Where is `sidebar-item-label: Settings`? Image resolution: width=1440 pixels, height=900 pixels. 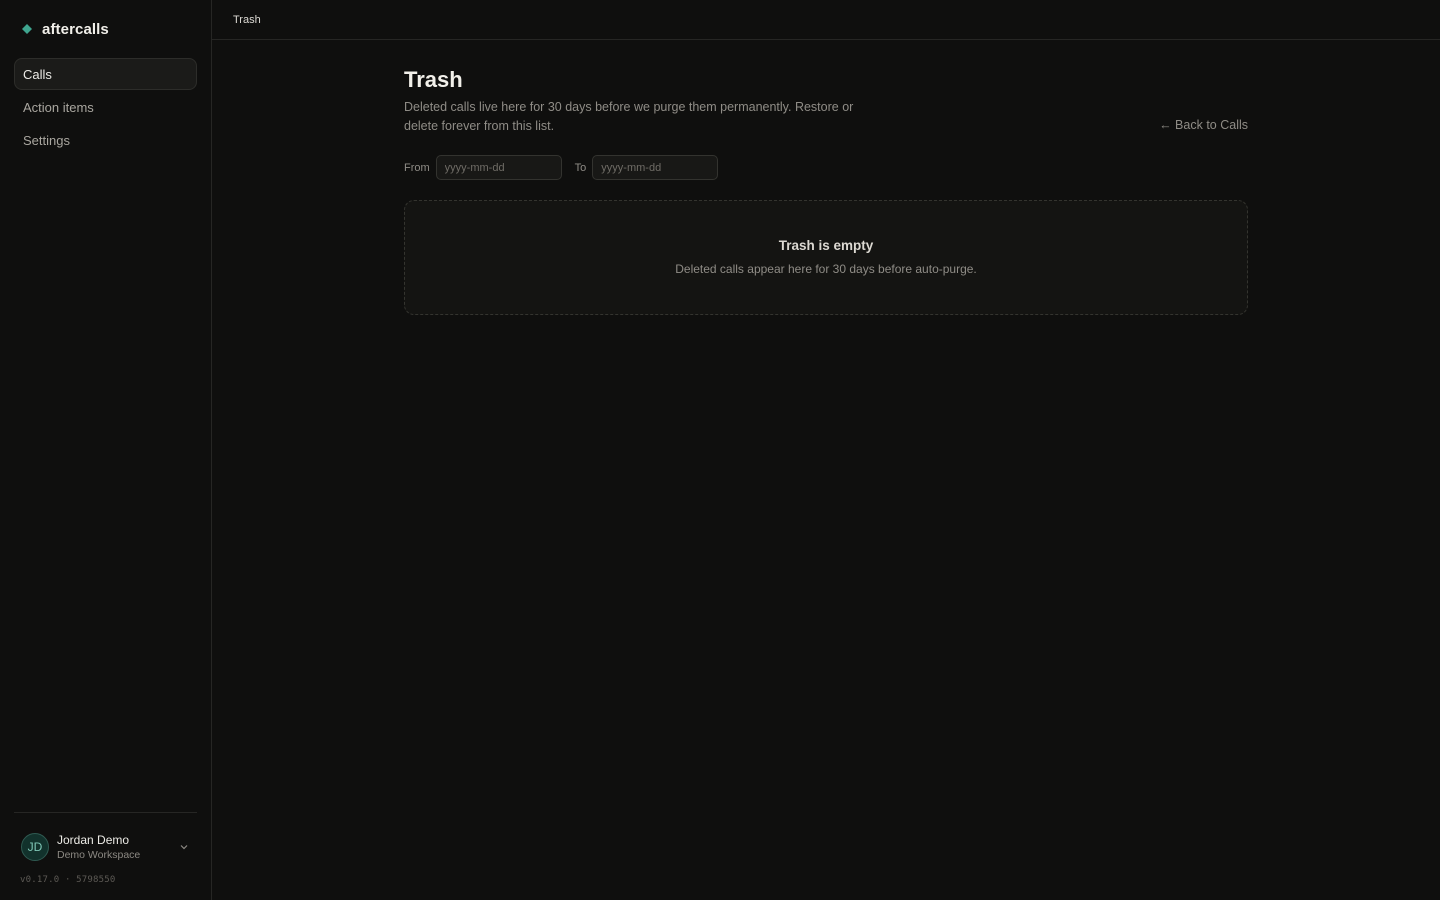 sidebar-item-label: Settings is located at coordinates (46, 140).